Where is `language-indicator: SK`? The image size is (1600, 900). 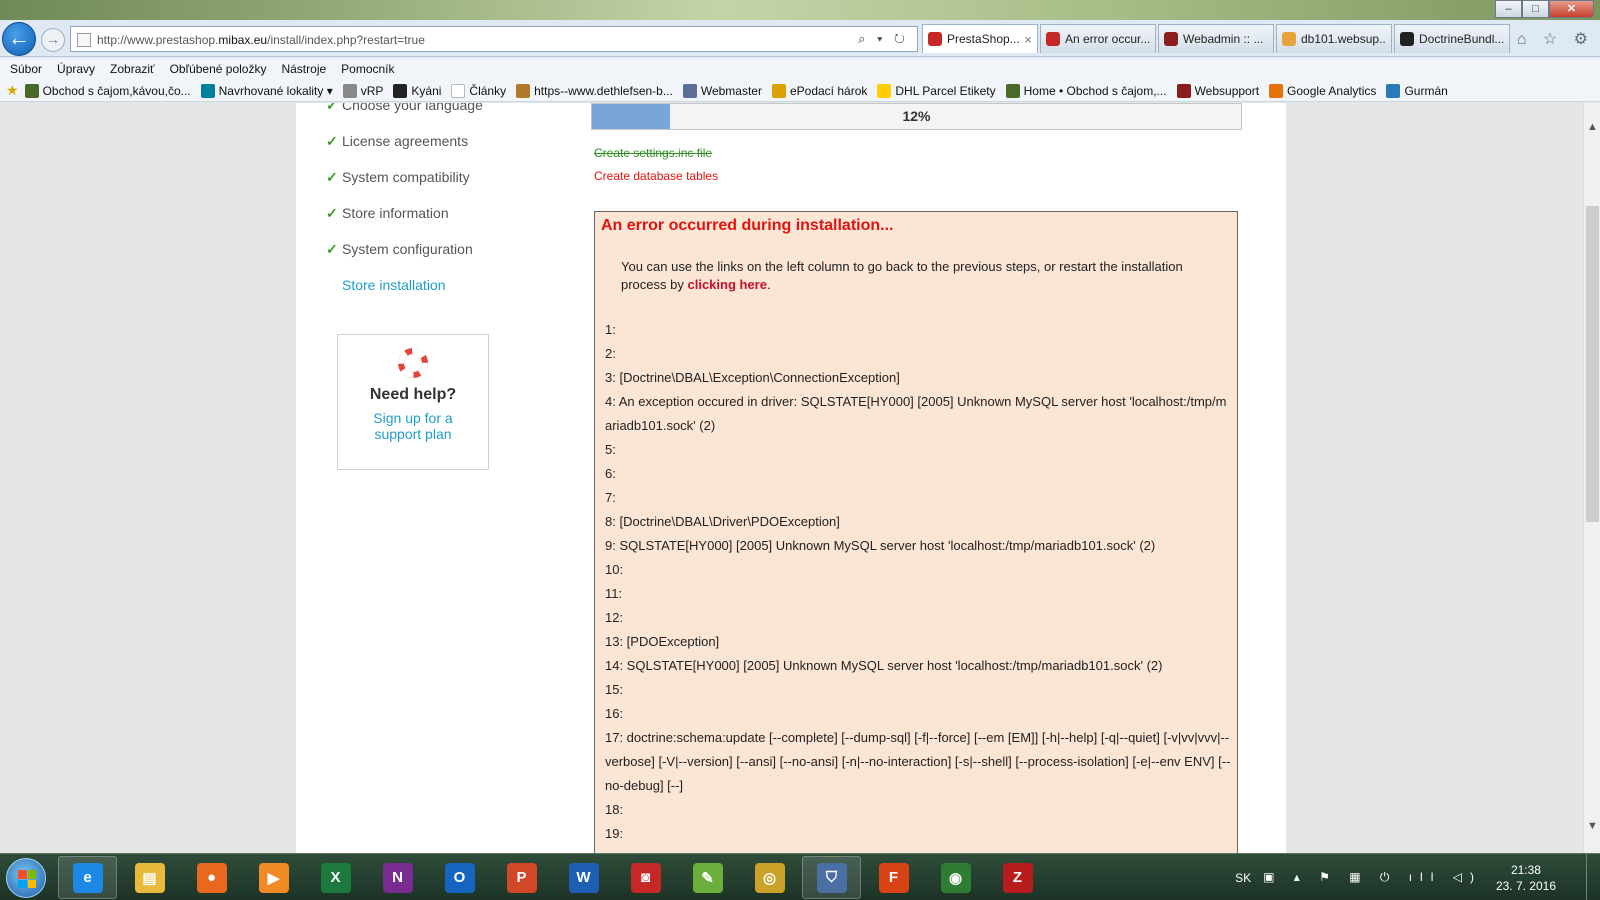 language-indicator: SK is located at coordinates (1243, 878).